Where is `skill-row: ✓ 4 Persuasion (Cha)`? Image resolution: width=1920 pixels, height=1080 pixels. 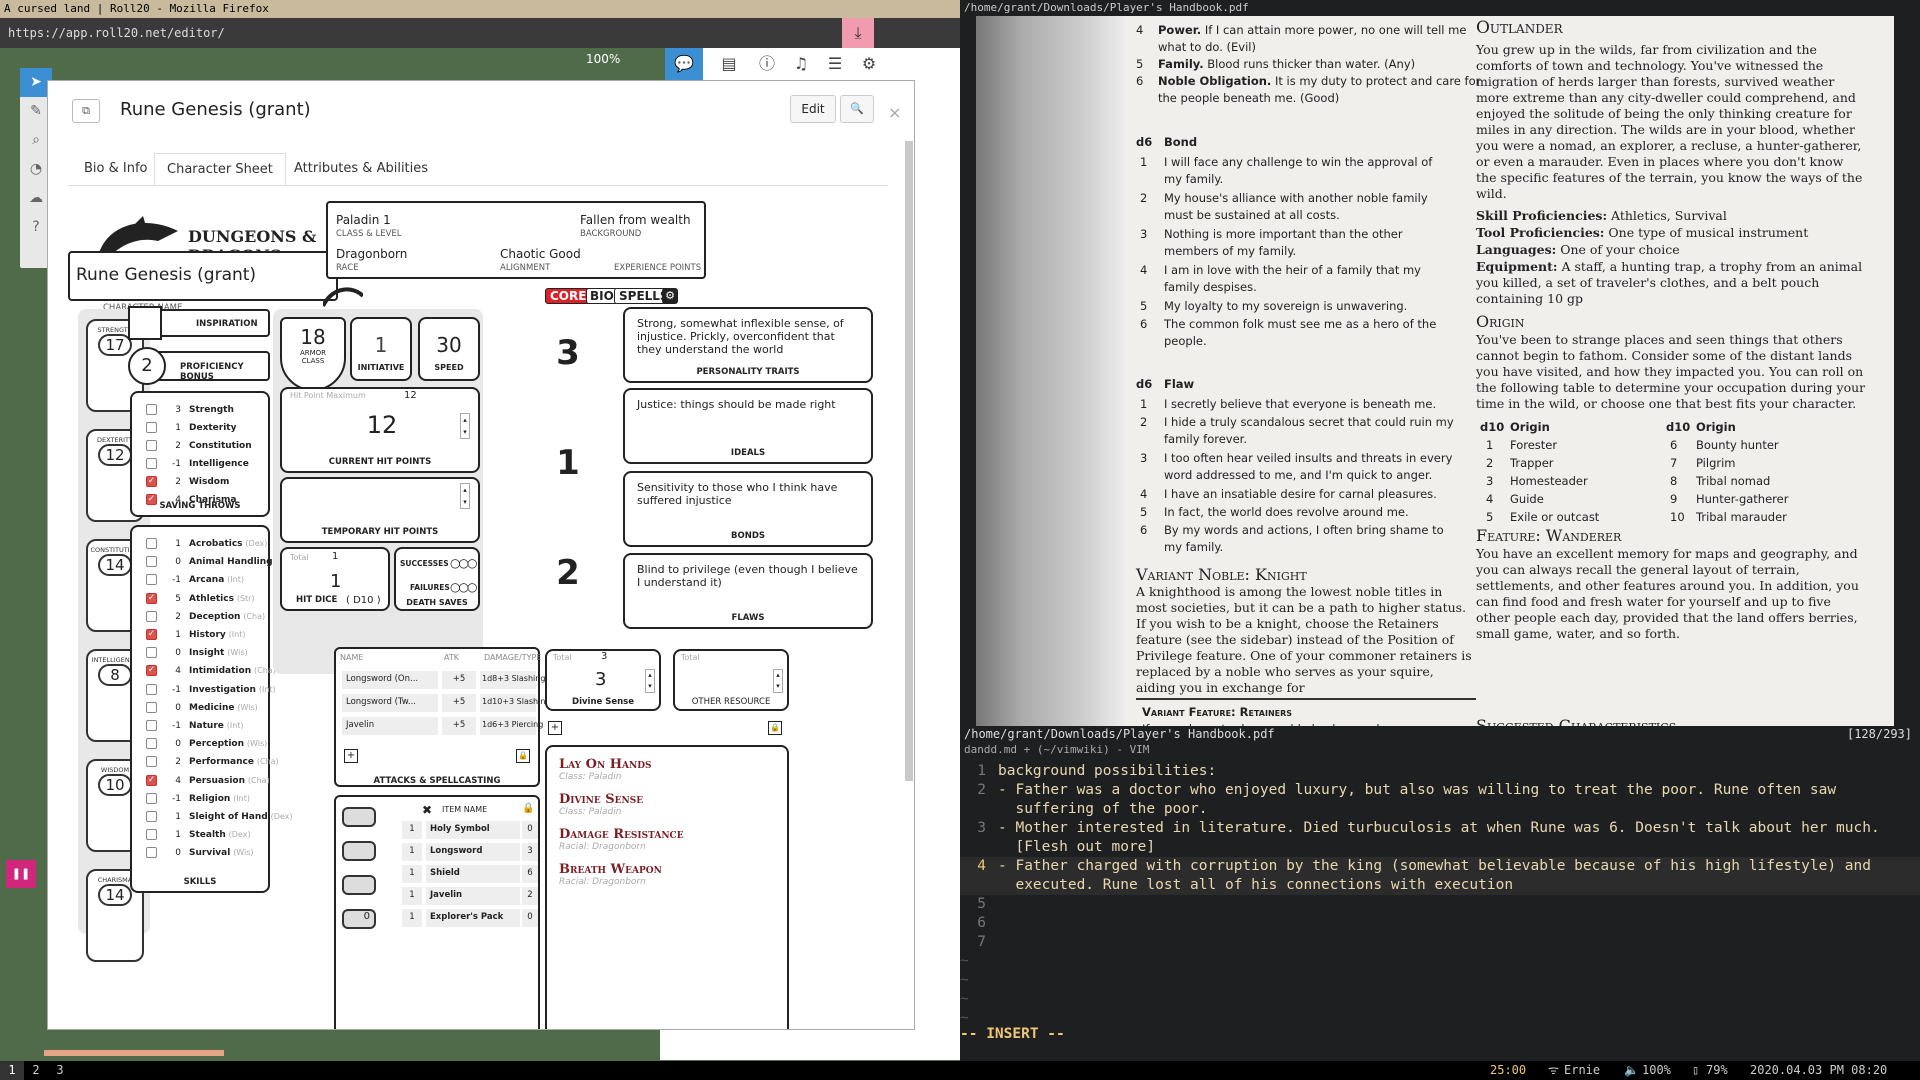 skill-row: ✓ 4 Persuasion (Cha) is located at coordinates (208, 781).